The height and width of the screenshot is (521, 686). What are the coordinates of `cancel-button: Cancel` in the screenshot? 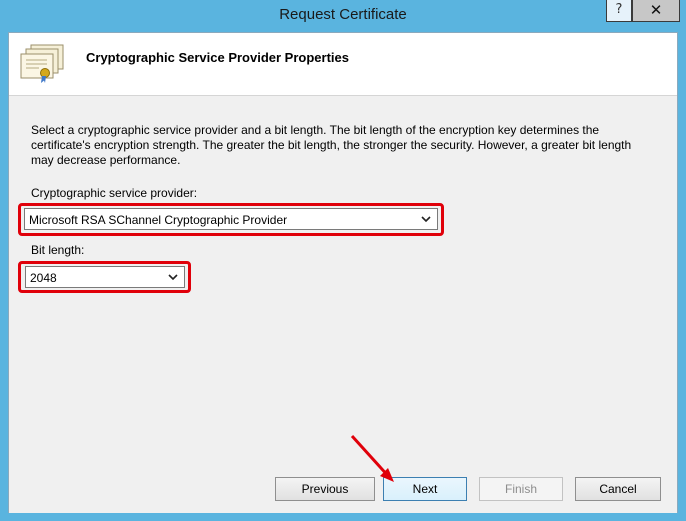 It's located at (618, 489).